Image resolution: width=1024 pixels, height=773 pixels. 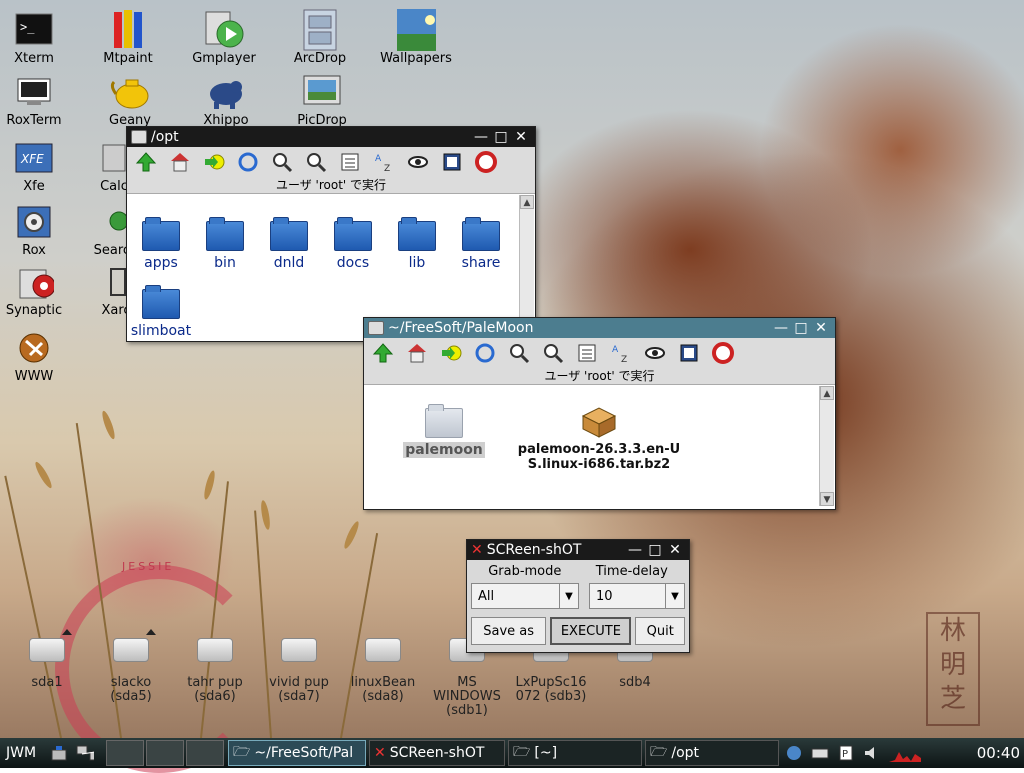 What do you see at coordinates (712, 753) in the screenshot?
I see `task-opt: 🗁 /opt` at bounding box center [712, 753].